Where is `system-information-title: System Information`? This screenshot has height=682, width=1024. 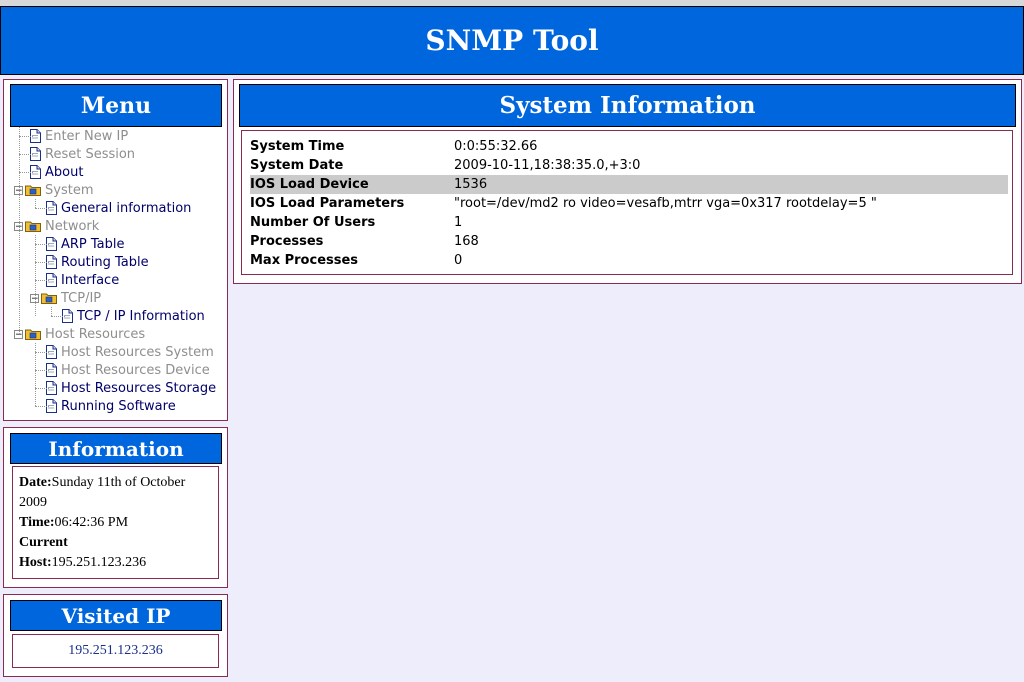 system-information-title: System Information is located at coordinates (627, 105).